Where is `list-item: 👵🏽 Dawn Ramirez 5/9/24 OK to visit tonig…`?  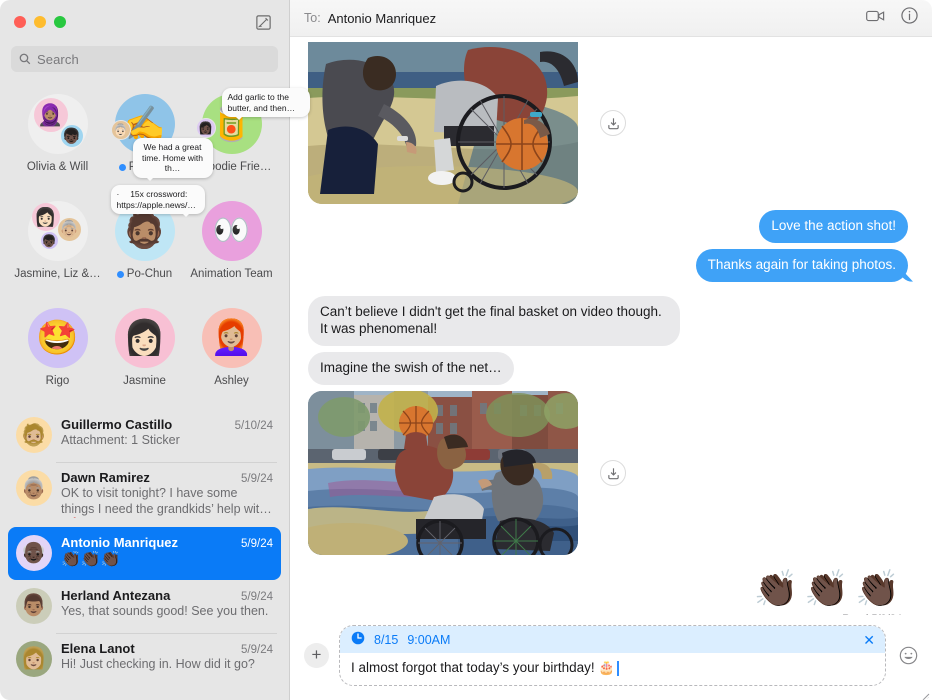
list-item: 👵🏽 Dawn Ramirez 5/9/24 OK to visit tonig… is located at coordinates (144, 494).